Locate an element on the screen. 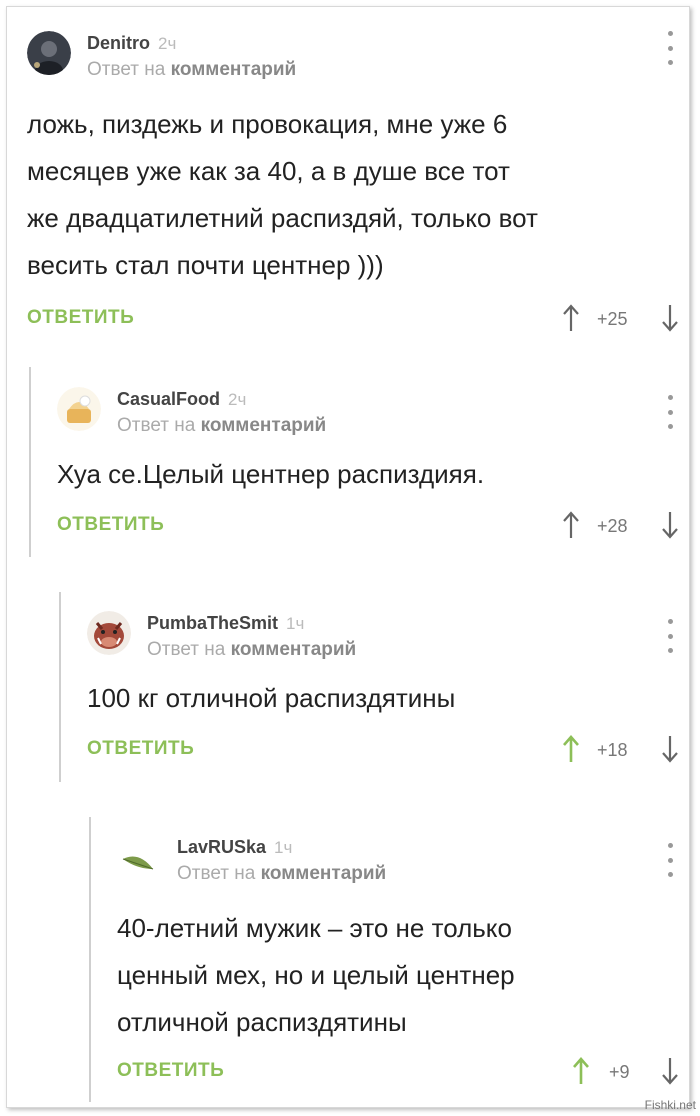  watermark: Fishki.net is located at coordinates (670, 1105).